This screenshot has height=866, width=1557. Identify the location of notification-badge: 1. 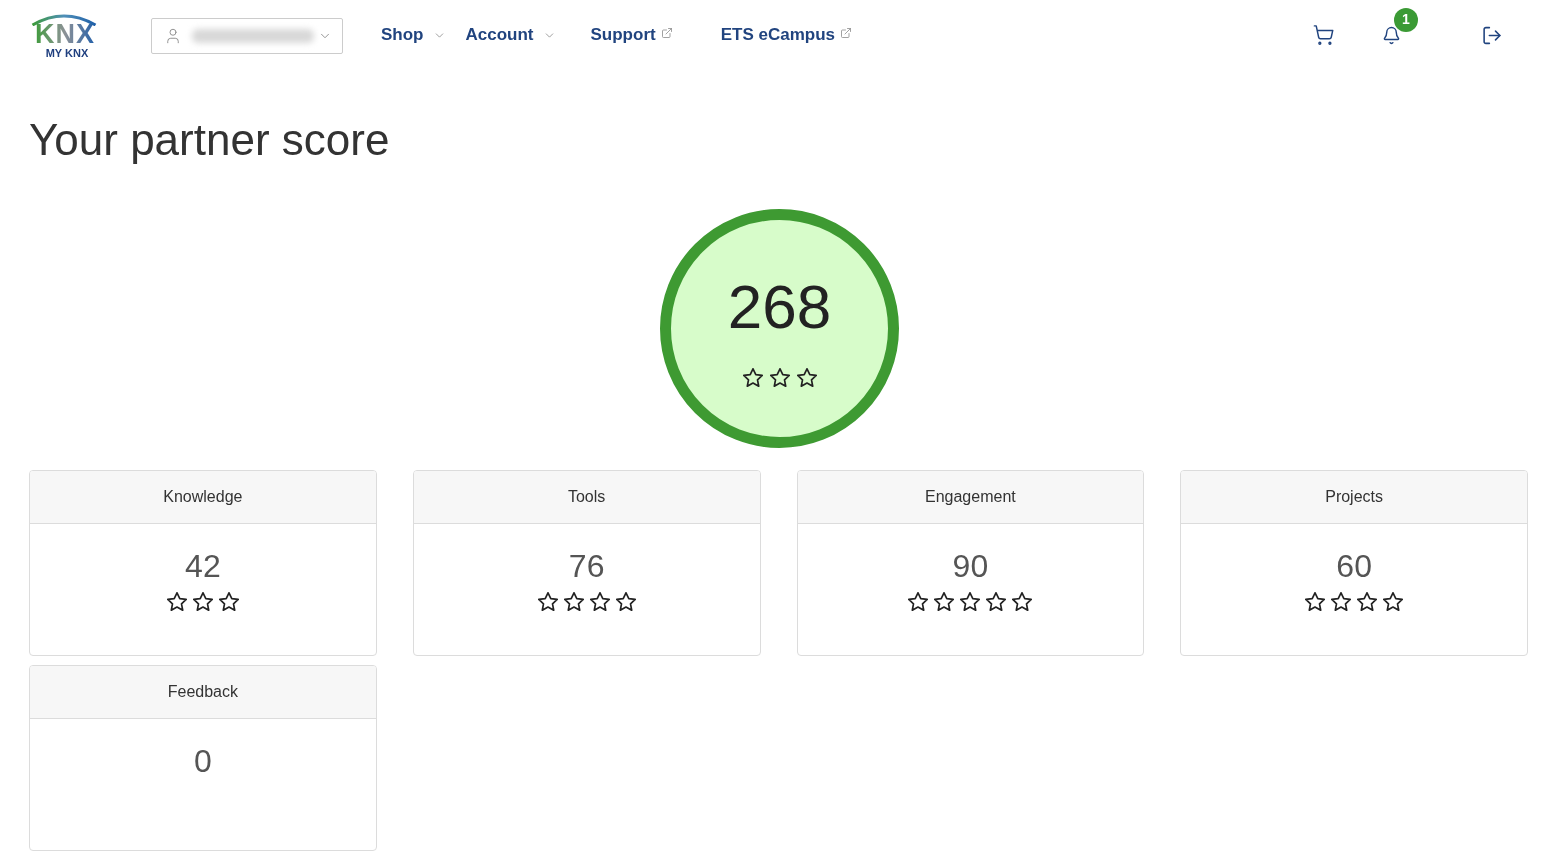
(1406, 19).